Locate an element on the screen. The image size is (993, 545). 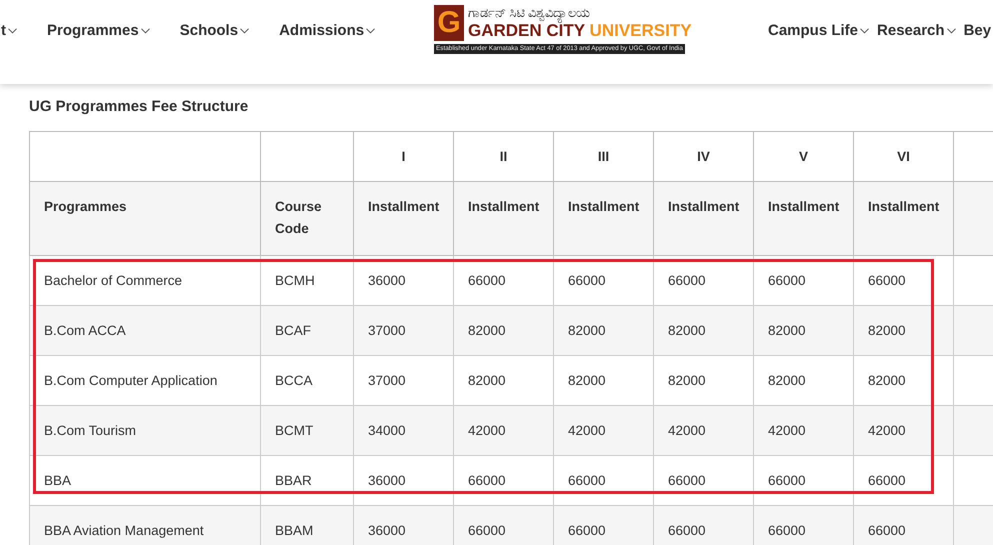
logo-mark: G is located at coordinates (449, 23).